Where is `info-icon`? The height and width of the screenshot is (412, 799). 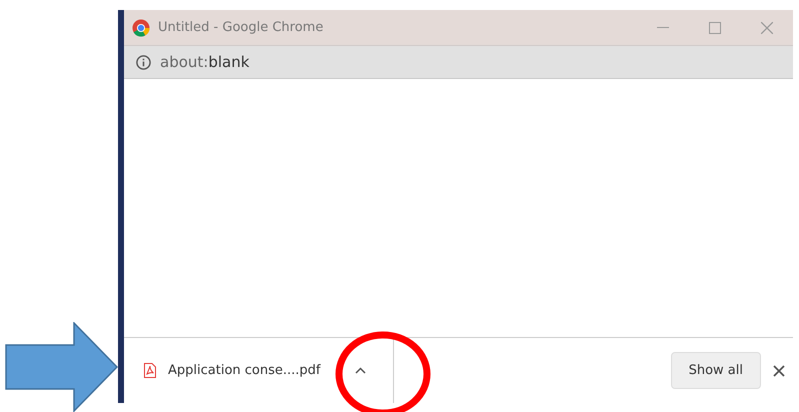 info-icon is located at coordinates (143, 62).